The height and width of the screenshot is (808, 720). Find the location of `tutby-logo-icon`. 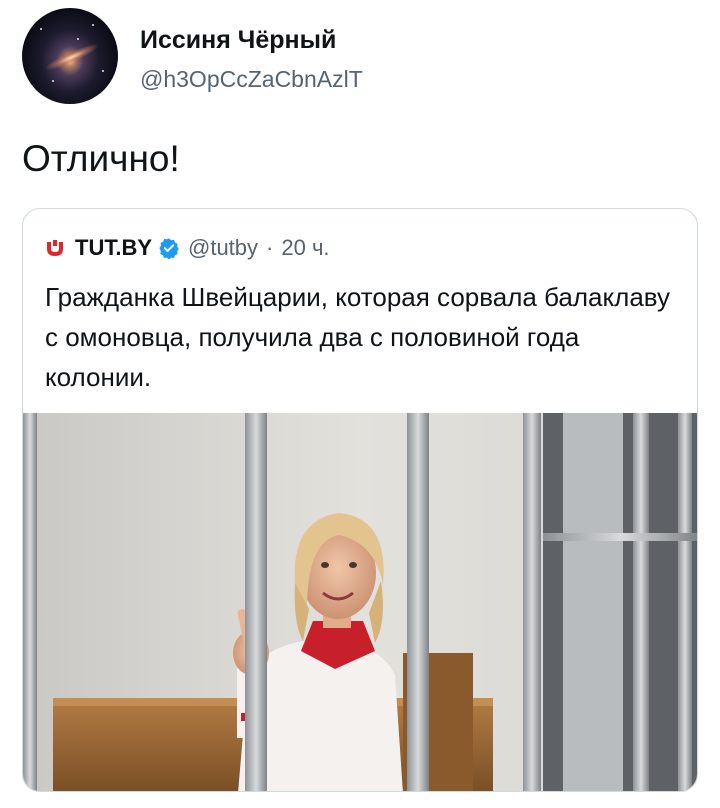

tutby-logo-icon is located at coordinates (55, 248).